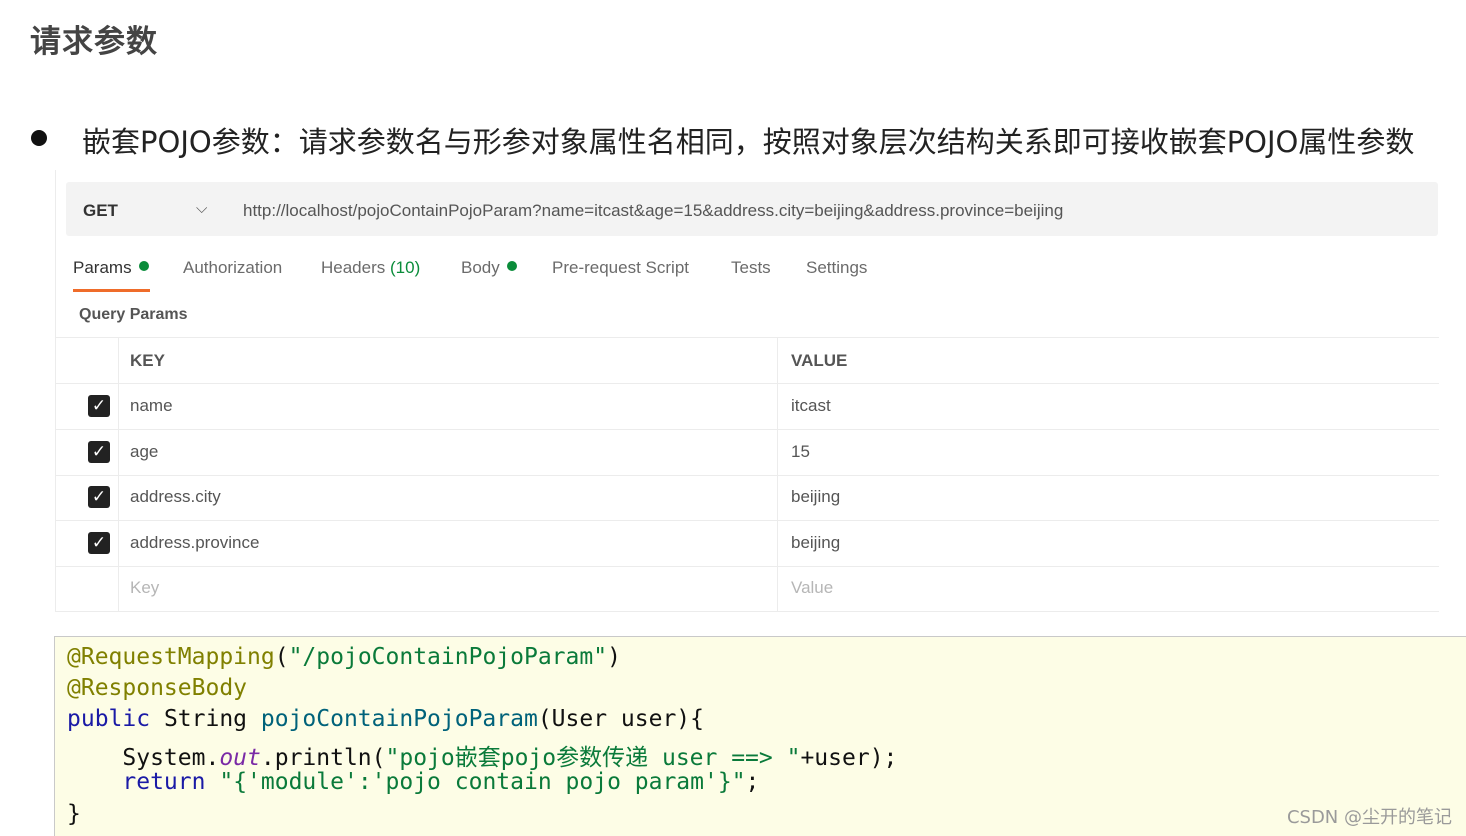  Describe the element at coordinates (147, 360) in the screenshot. I see `key-column-header: KEY` at that location.